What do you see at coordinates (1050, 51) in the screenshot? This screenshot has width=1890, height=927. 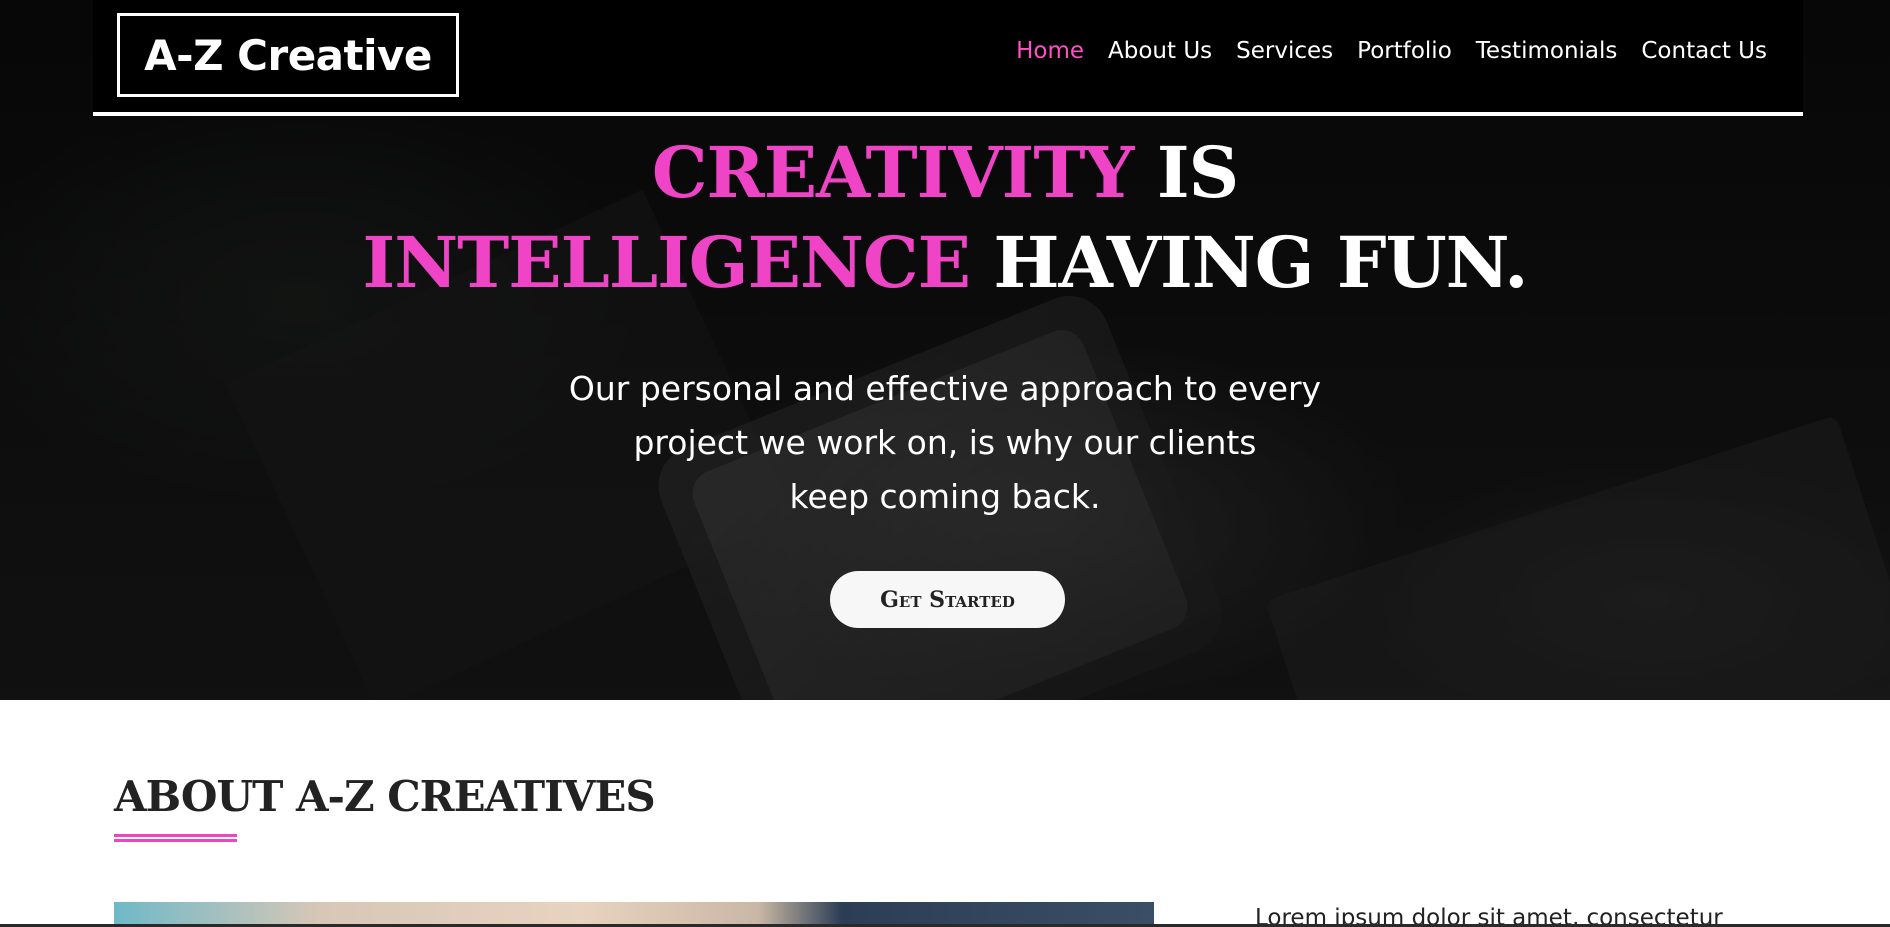 I see `nav-item-home: Home` at bounding box center [1050, 51].